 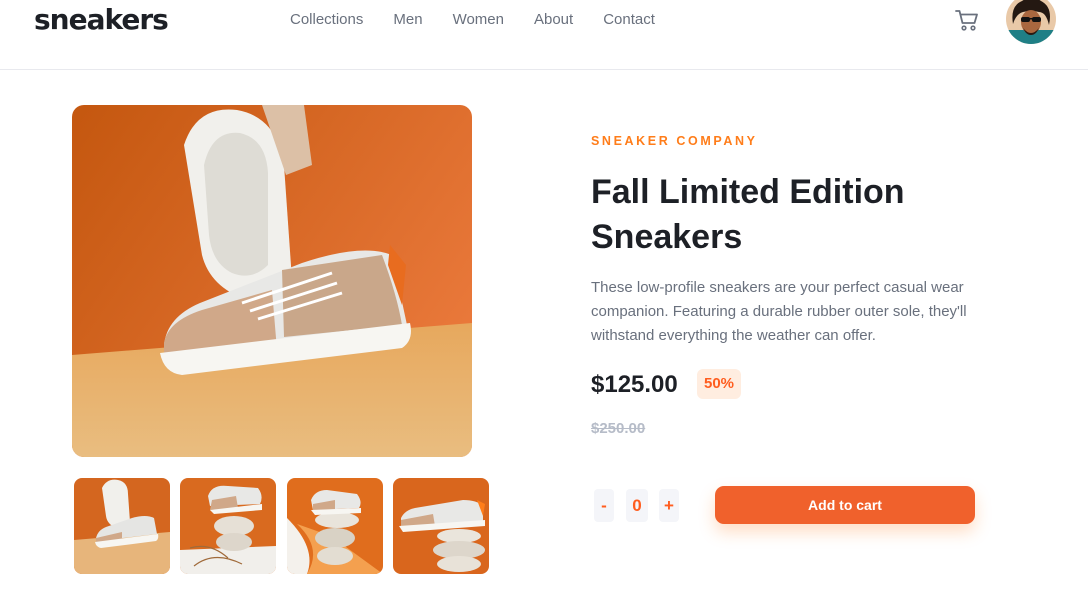 I want to click on user-avatar, so click(x=1031, y=22).